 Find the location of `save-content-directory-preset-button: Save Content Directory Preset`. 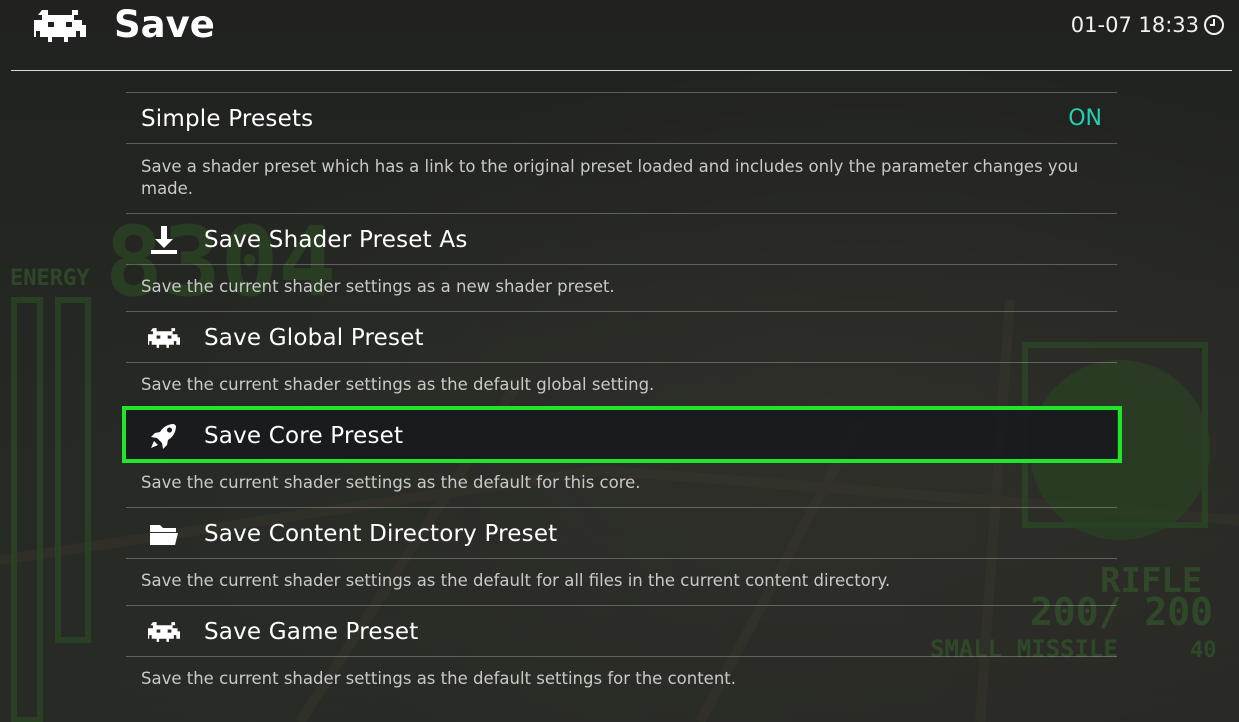

save-content-directory-preset-button: Save Content Directory Preset is located at coordinates (621, 533).